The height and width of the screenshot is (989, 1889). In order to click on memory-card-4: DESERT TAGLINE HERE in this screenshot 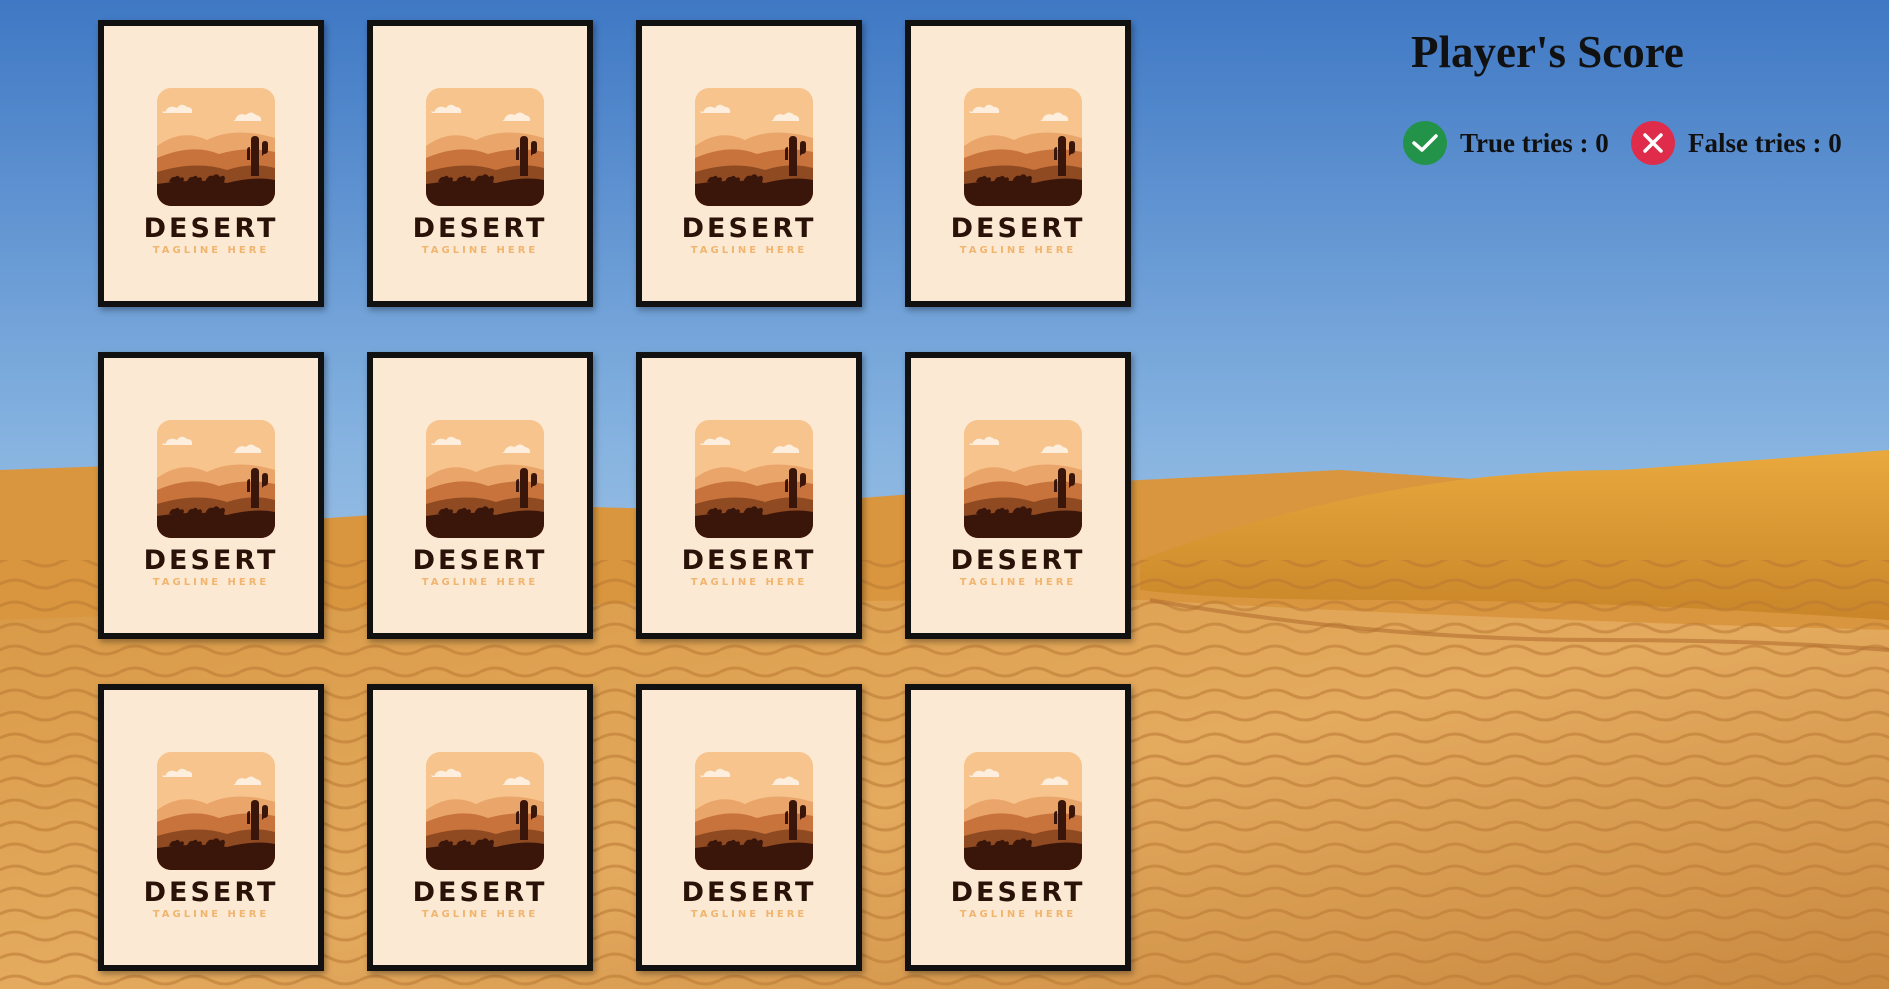, I will do `click(1018, 163)`.